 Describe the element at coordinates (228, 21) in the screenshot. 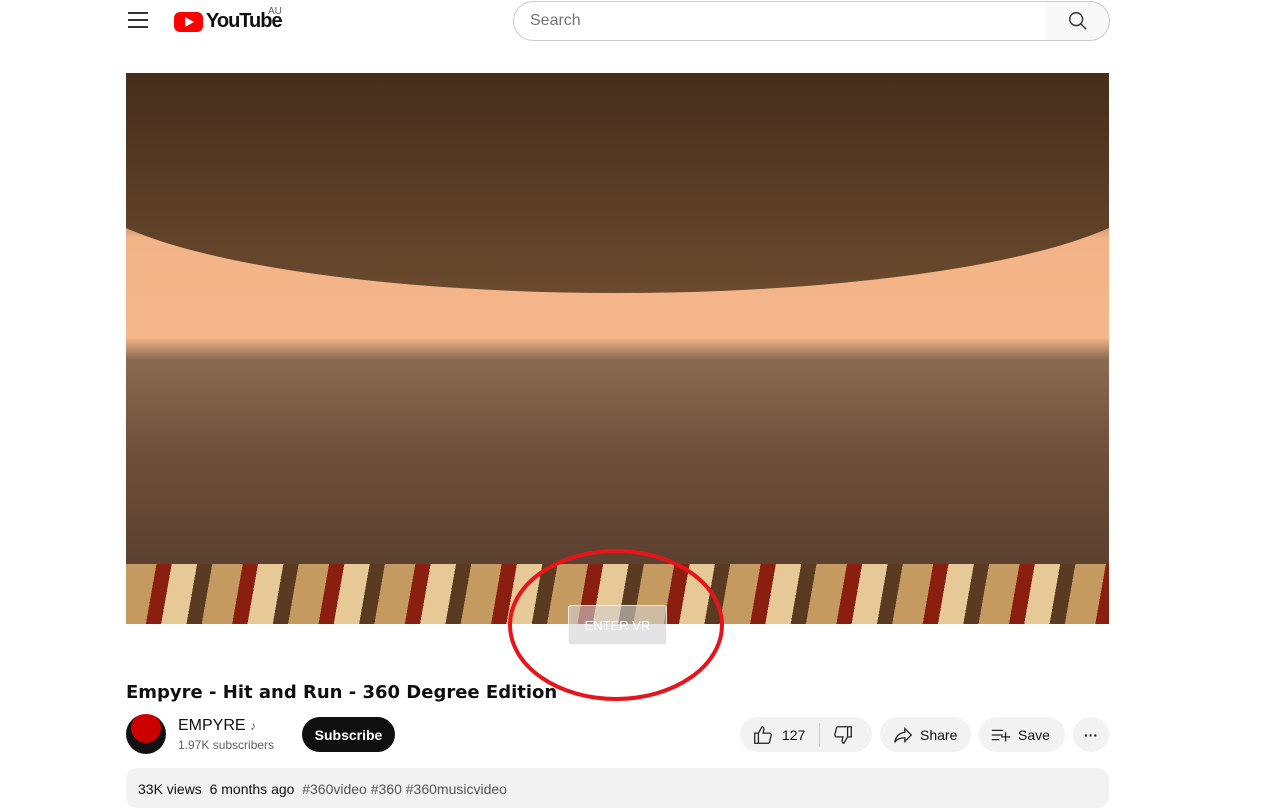

I see `youtube-logo: YouTube` at that location.